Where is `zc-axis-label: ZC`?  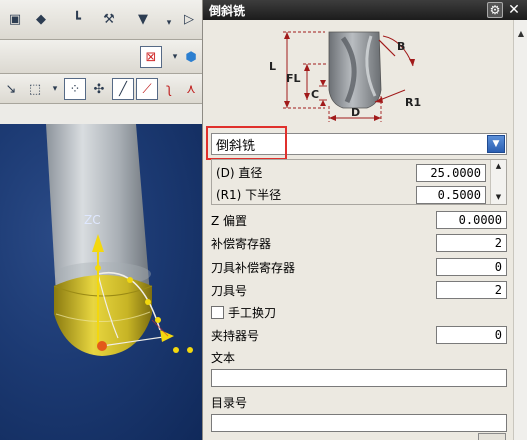
zc-axis-label: ZC is located at coordinates (92, 220).